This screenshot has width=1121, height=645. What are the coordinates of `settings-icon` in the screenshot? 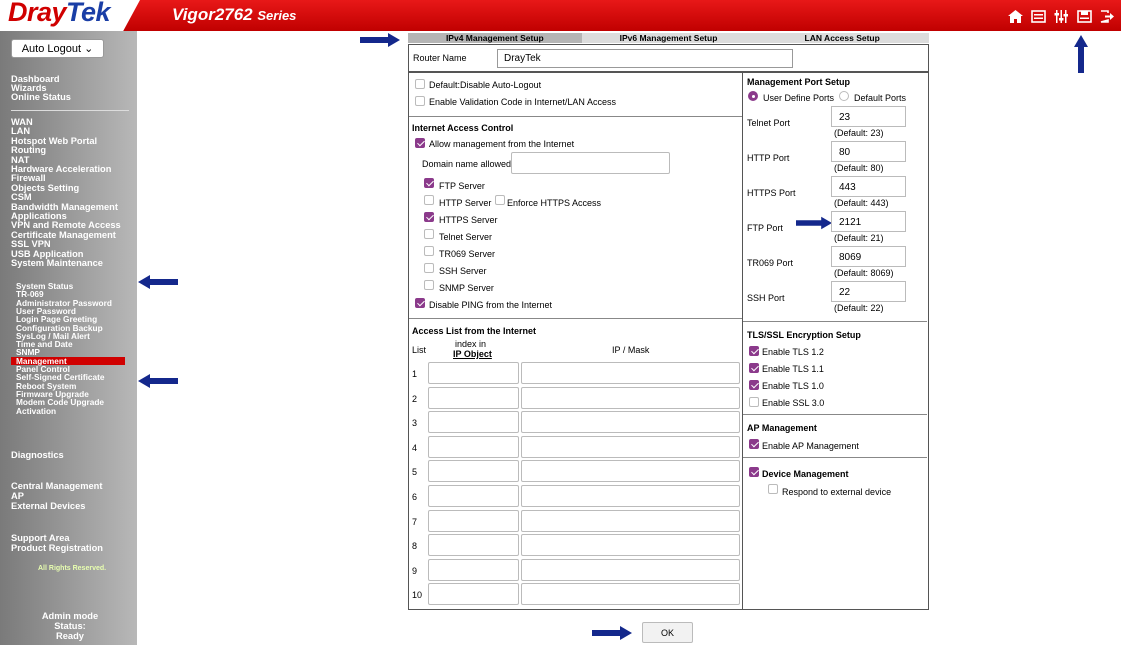 It's located at (1061, 16).